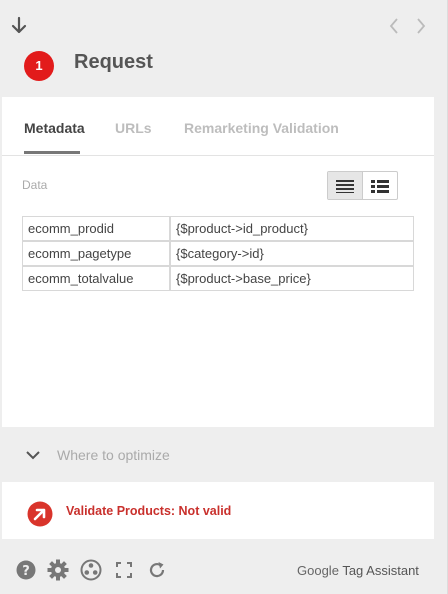 The image size is (448, 594). What do you see at coordinates (292, 278) in the screenshot?
I see `metadata-value: {$product->base_price}` at bounding box center [292, 278].